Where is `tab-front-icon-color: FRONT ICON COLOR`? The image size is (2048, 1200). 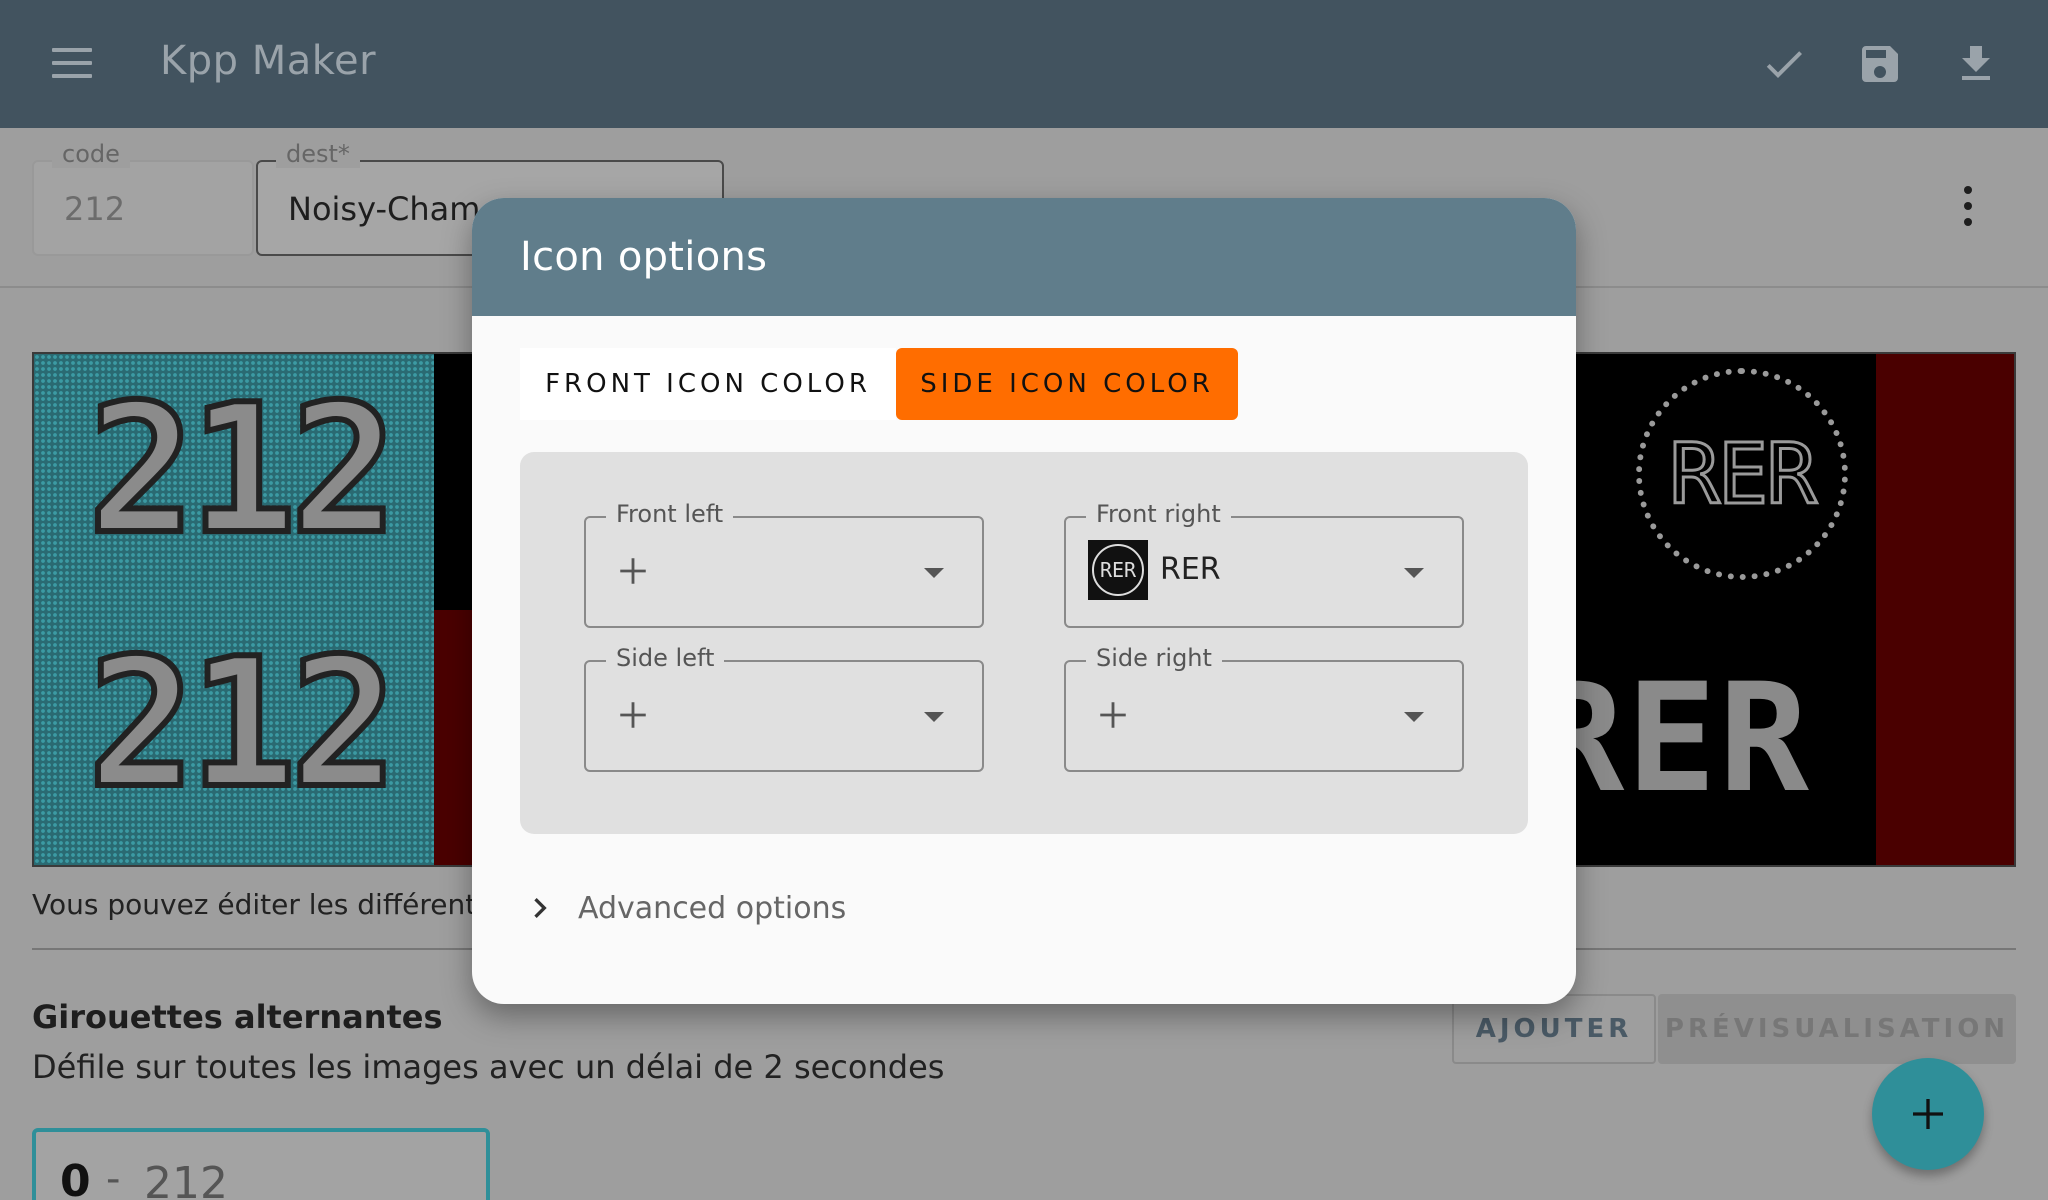 tab-front-icon-color: FRONT ICON COLOR is located at coordinates (708, 384).